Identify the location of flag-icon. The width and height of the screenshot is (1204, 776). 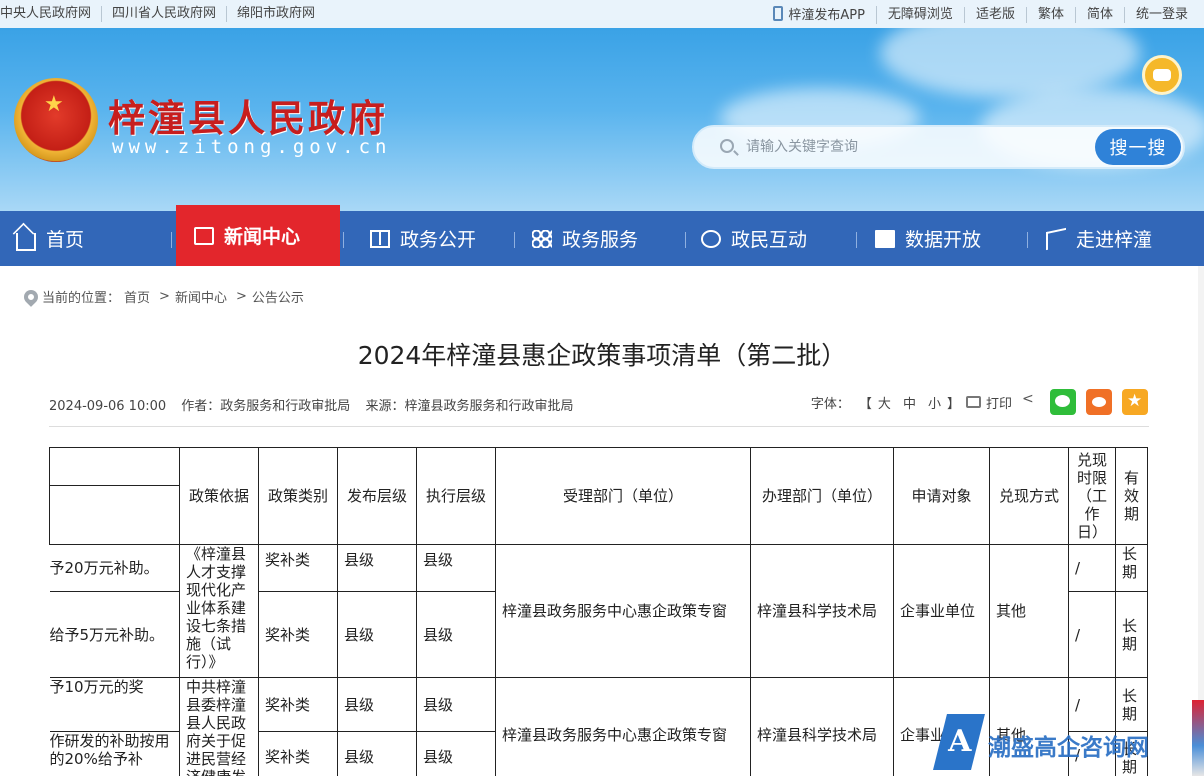
(1056, 238).